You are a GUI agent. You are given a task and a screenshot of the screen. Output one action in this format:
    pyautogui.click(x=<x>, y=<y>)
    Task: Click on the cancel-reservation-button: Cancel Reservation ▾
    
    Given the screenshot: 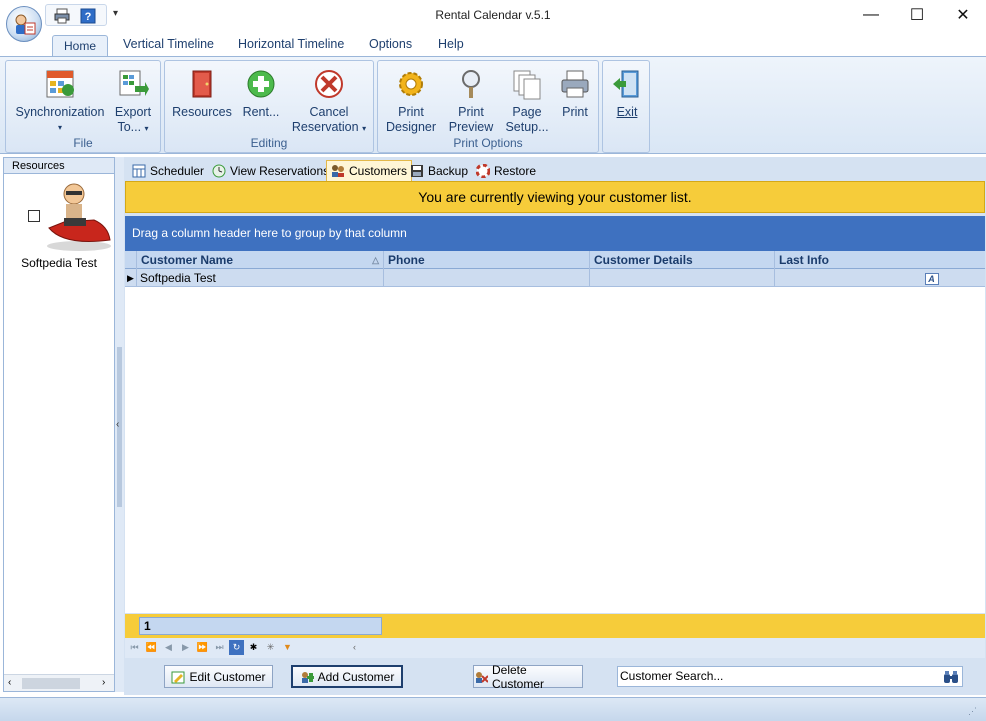 What is the action you would take?
    pyautogui.click(x=329, y=101)
    